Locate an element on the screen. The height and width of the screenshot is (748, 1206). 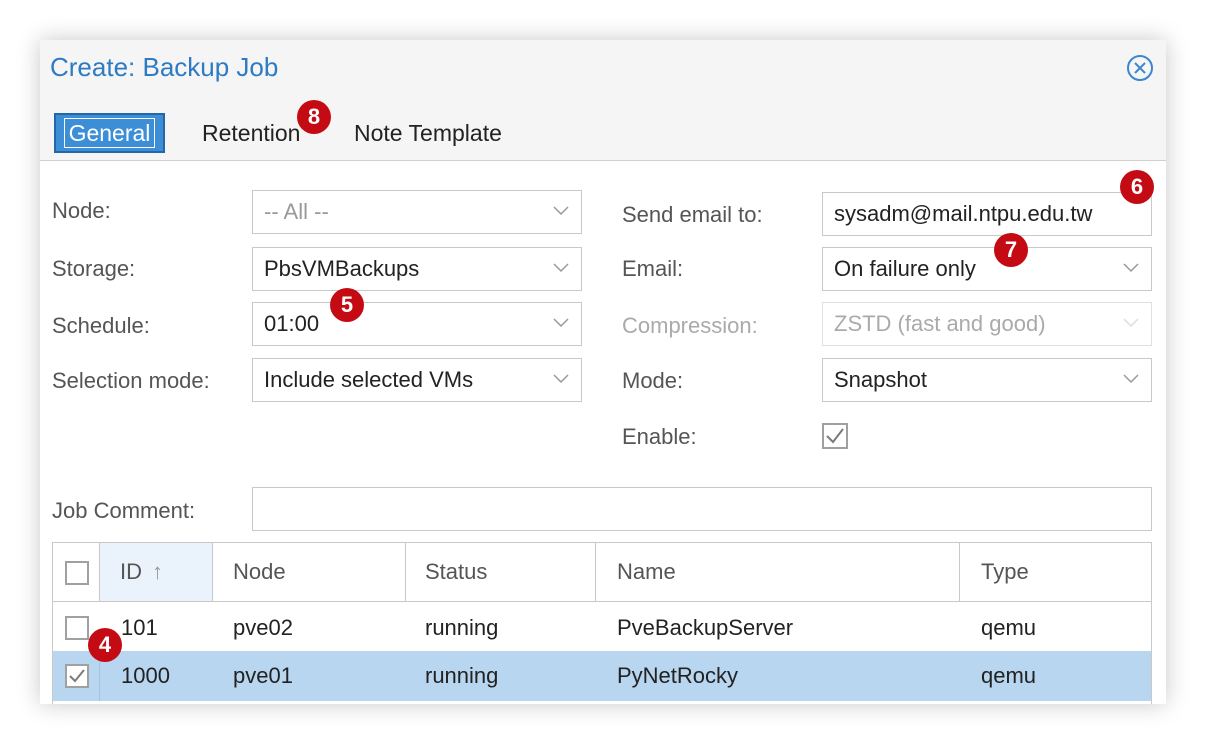
selection-mode-select: Include selected VMs is located at coordinates (417, 380).